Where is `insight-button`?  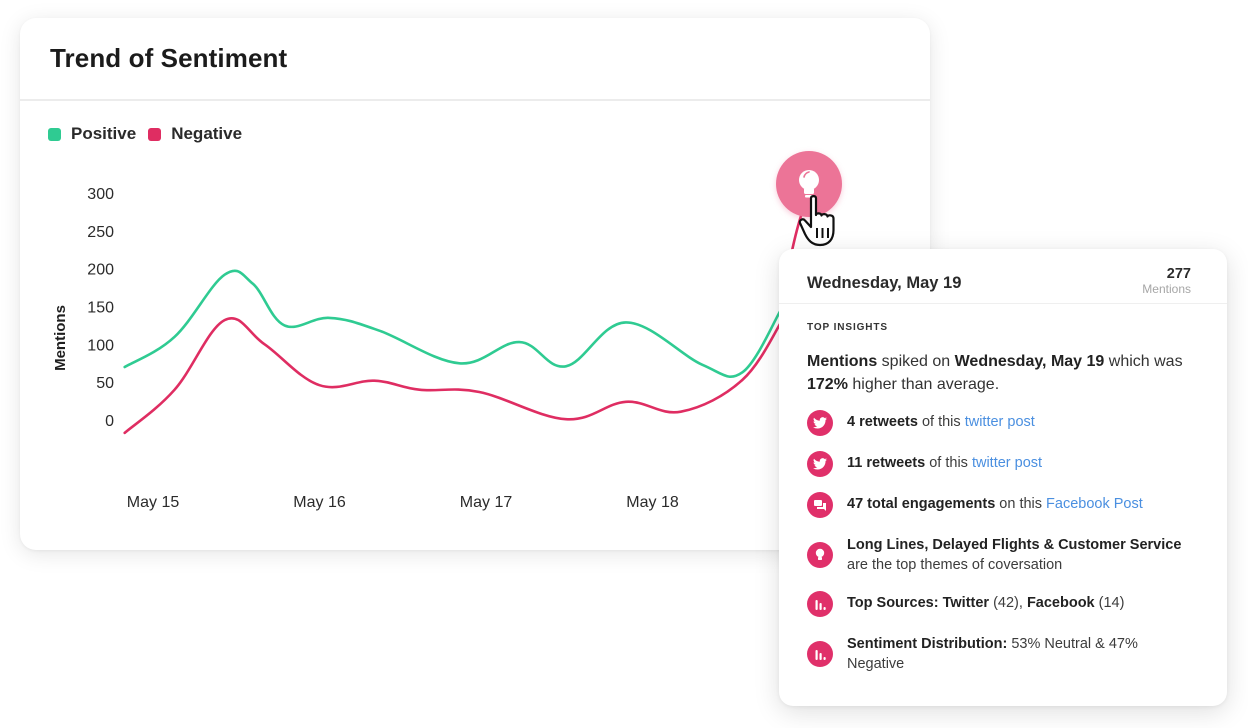 insight-button is located at coordinates (809, 184).